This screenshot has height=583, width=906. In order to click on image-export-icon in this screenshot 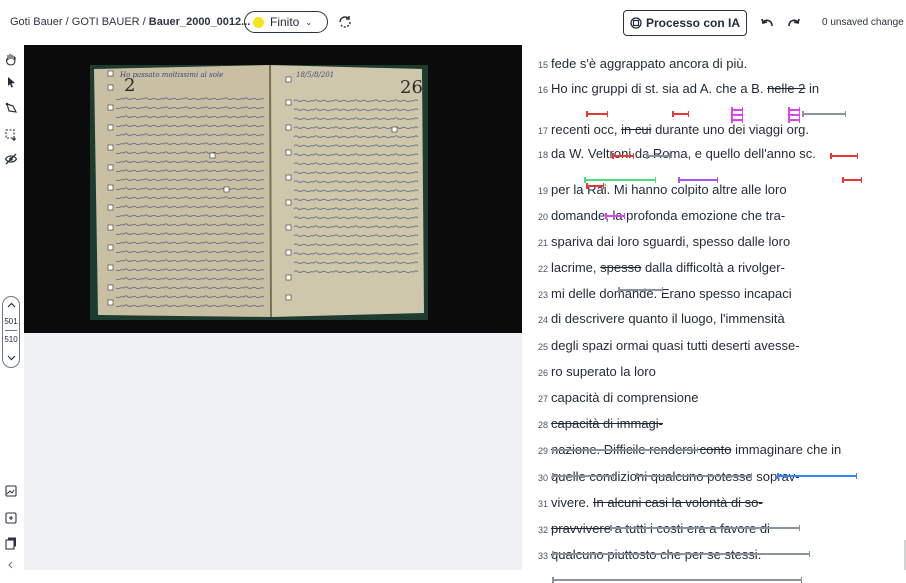, I will do `click(11, 491)`.